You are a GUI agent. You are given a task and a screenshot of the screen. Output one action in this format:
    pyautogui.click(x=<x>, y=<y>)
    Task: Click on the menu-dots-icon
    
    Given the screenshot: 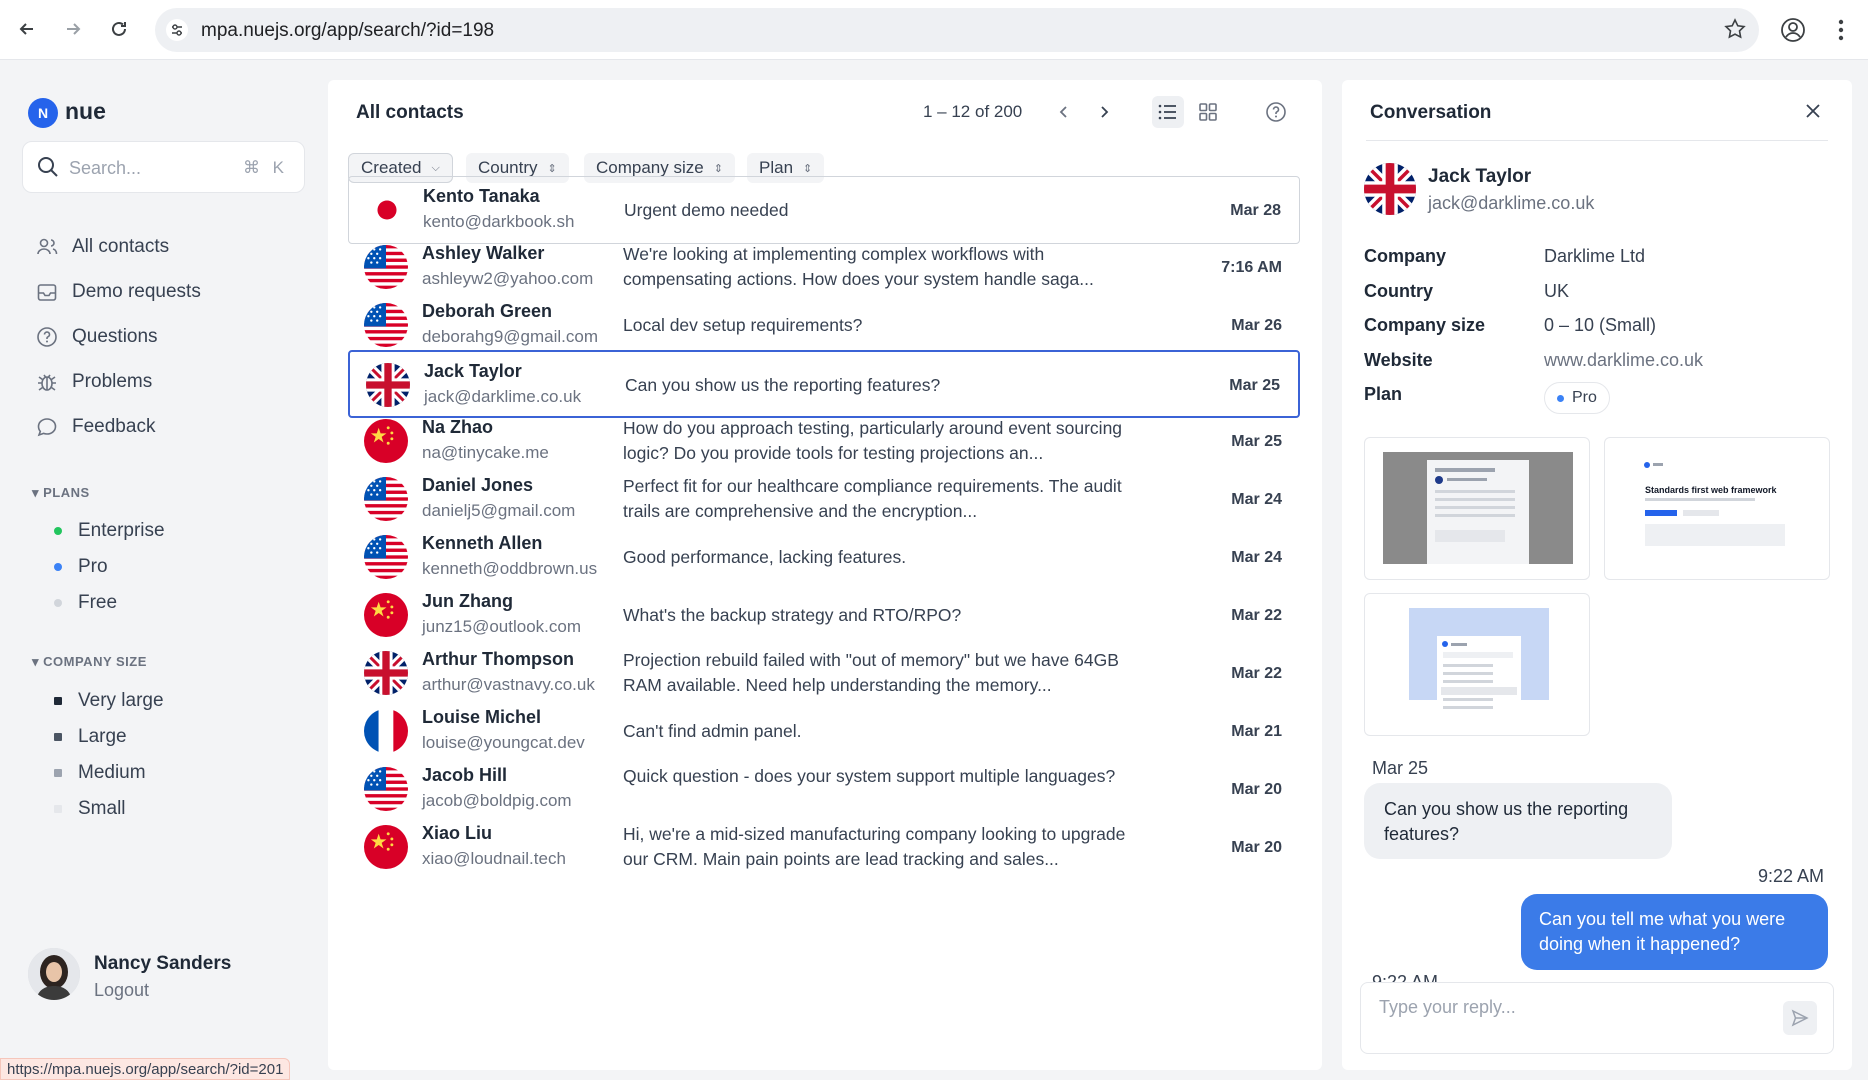 What is the action you would take?
    pyautogui.click(x=1841, y=30)
    